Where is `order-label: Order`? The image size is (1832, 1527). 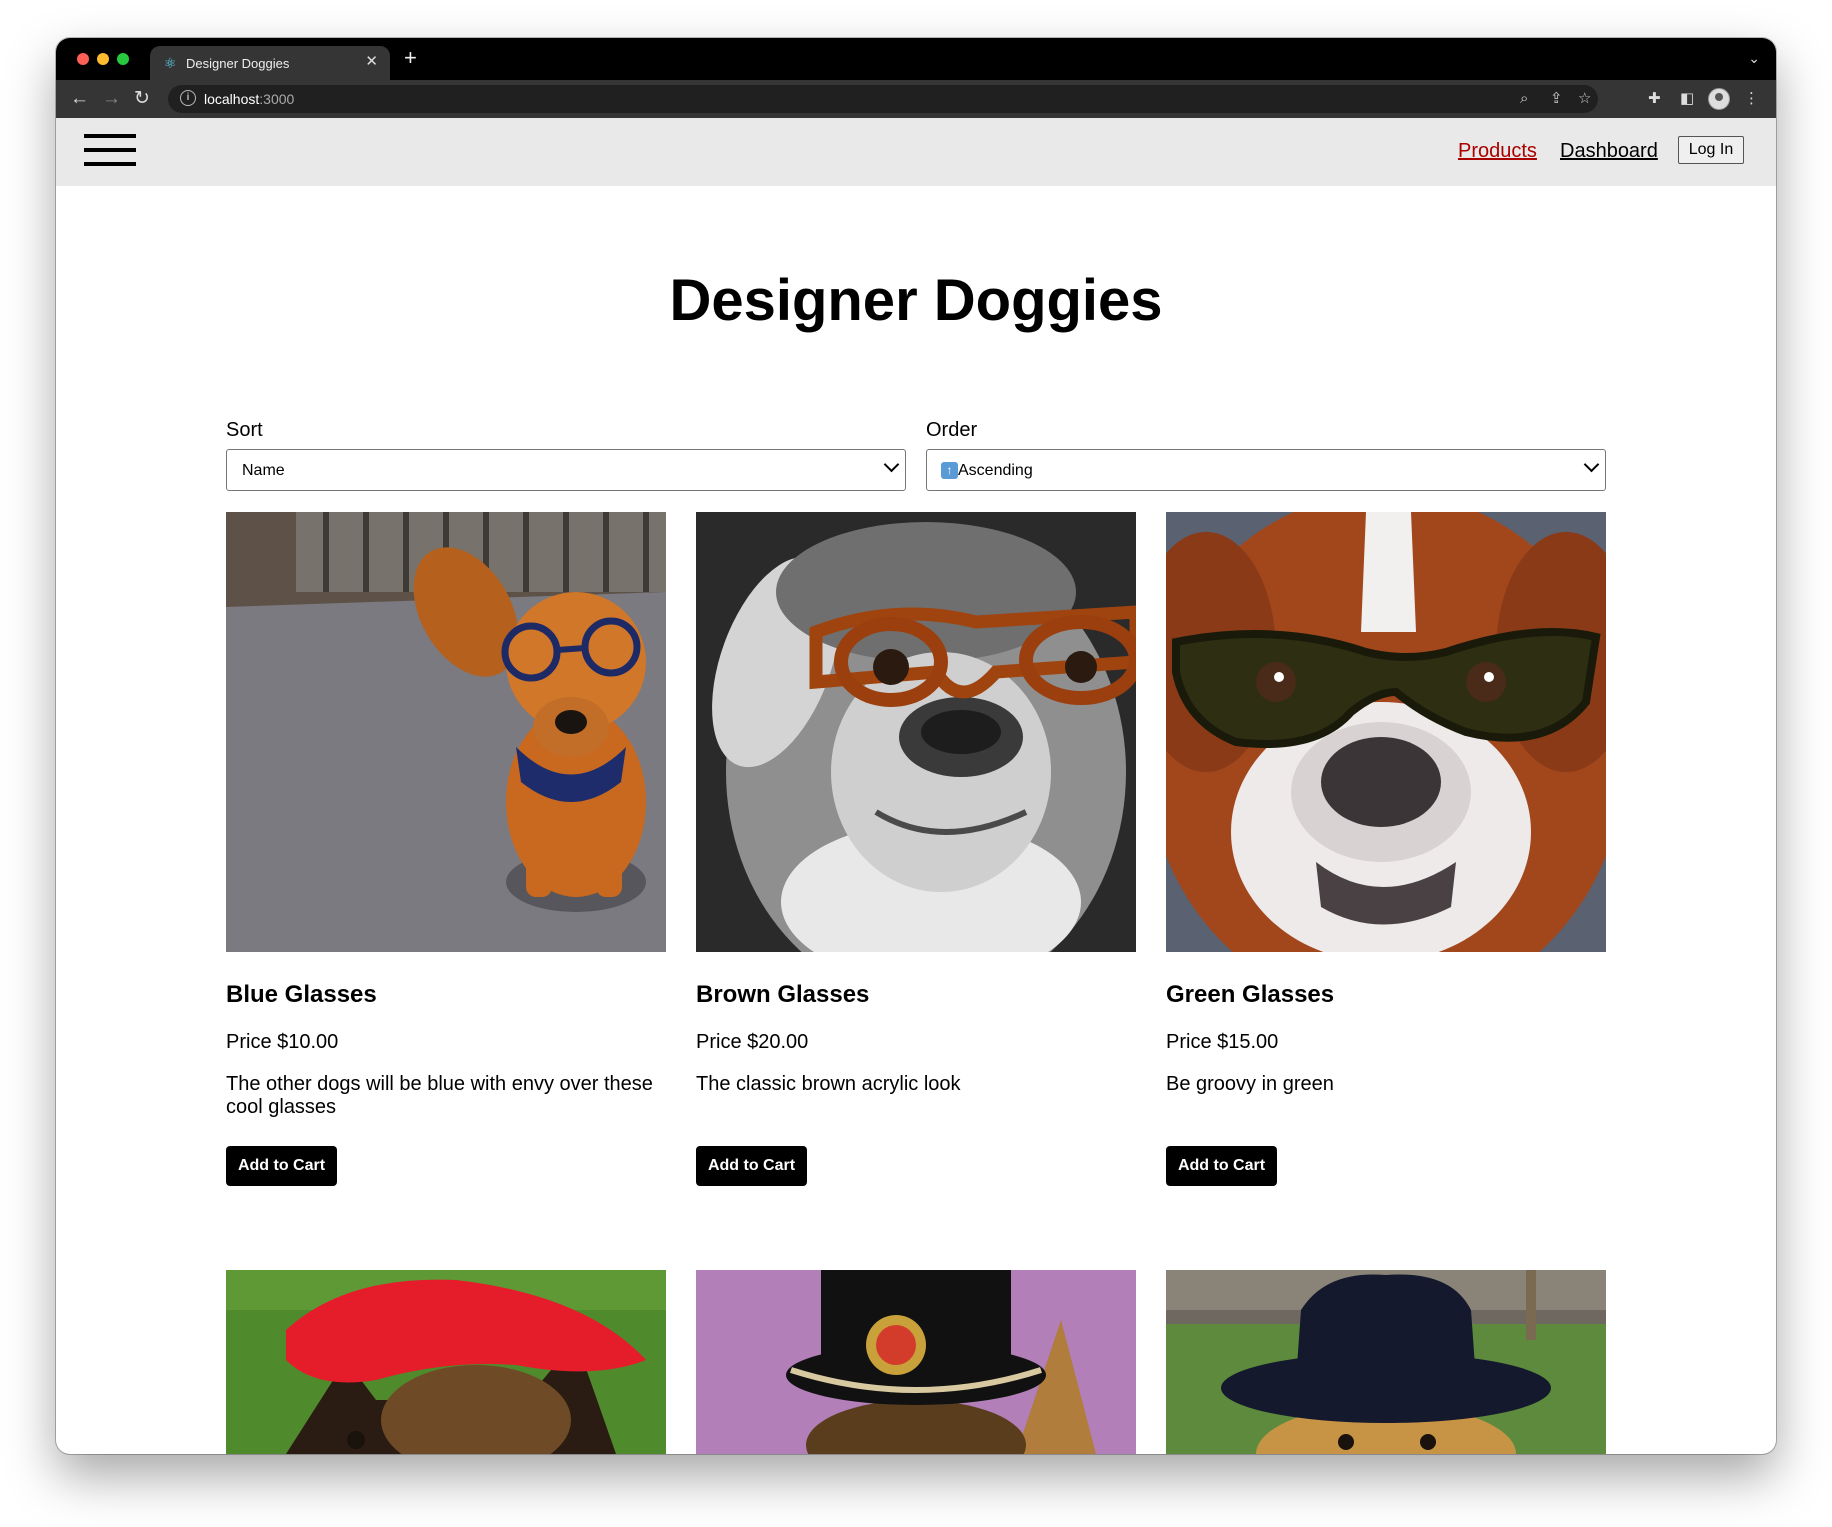 order-label: Order is located at coordinates (952, 430).